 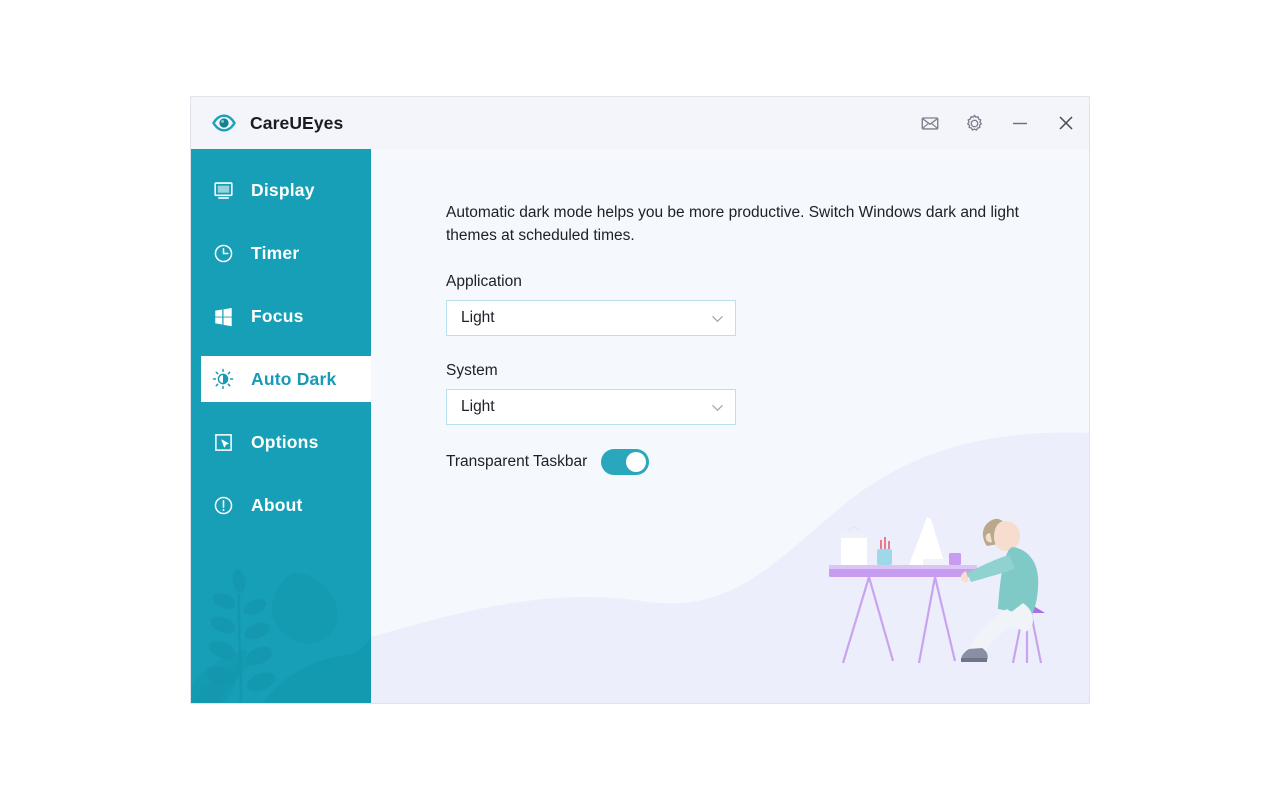 I want to click on transparent-taskbar-toggle, so click(x=625, y=462).